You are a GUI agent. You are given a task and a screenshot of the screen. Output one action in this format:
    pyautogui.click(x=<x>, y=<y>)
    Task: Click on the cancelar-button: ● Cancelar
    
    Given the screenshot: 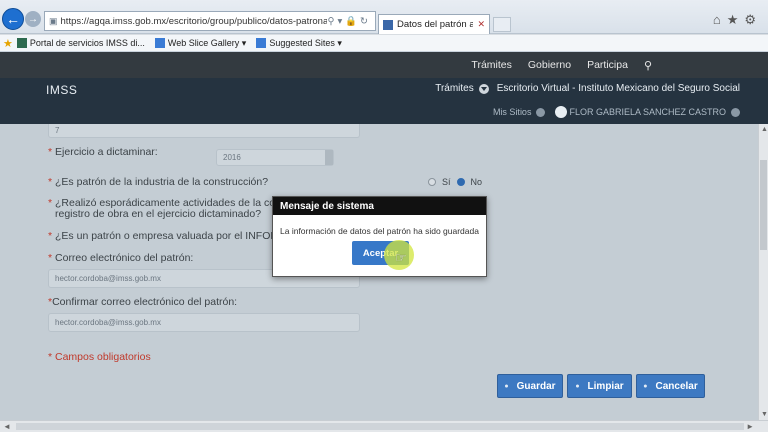 What is the action you would take?
    pyautogui.click(x=670, y=386)
    